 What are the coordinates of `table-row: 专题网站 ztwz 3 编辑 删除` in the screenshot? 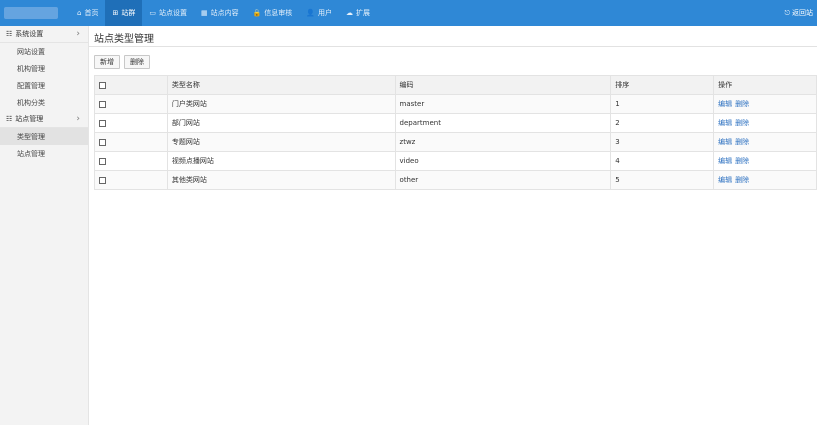 It's located at (455, 142).